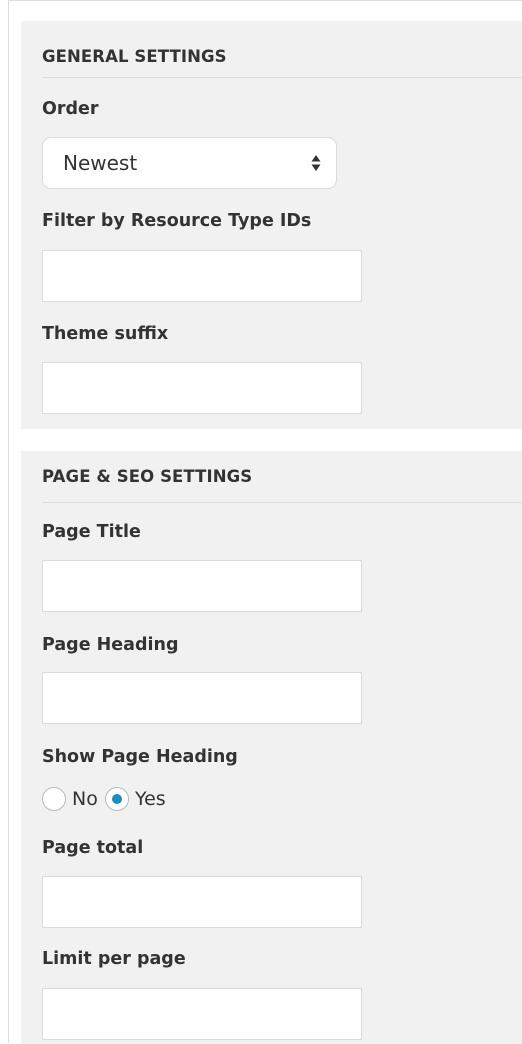 The height and width of the screenshot is (1044, 522). I want to click on theme-suffix-input, so click(202, 388).